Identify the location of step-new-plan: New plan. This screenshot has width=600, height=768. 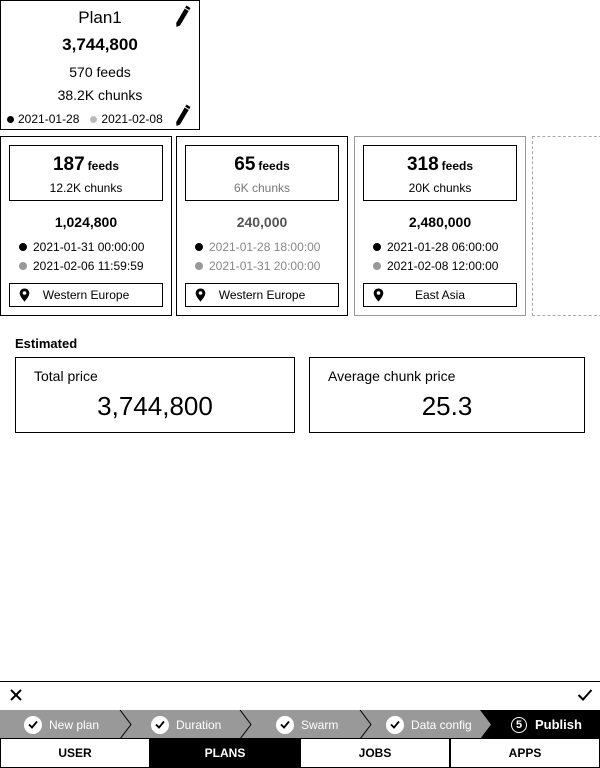
(61, 724).